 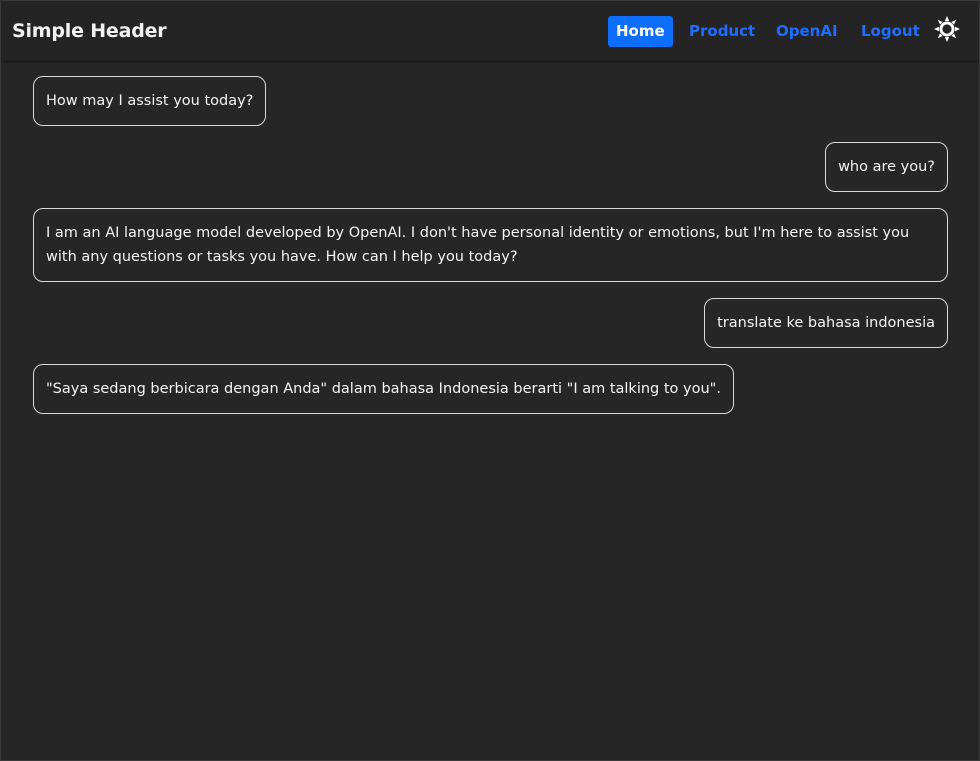 I want to click on nav-product-link: Product, so click(x=722, y=31).